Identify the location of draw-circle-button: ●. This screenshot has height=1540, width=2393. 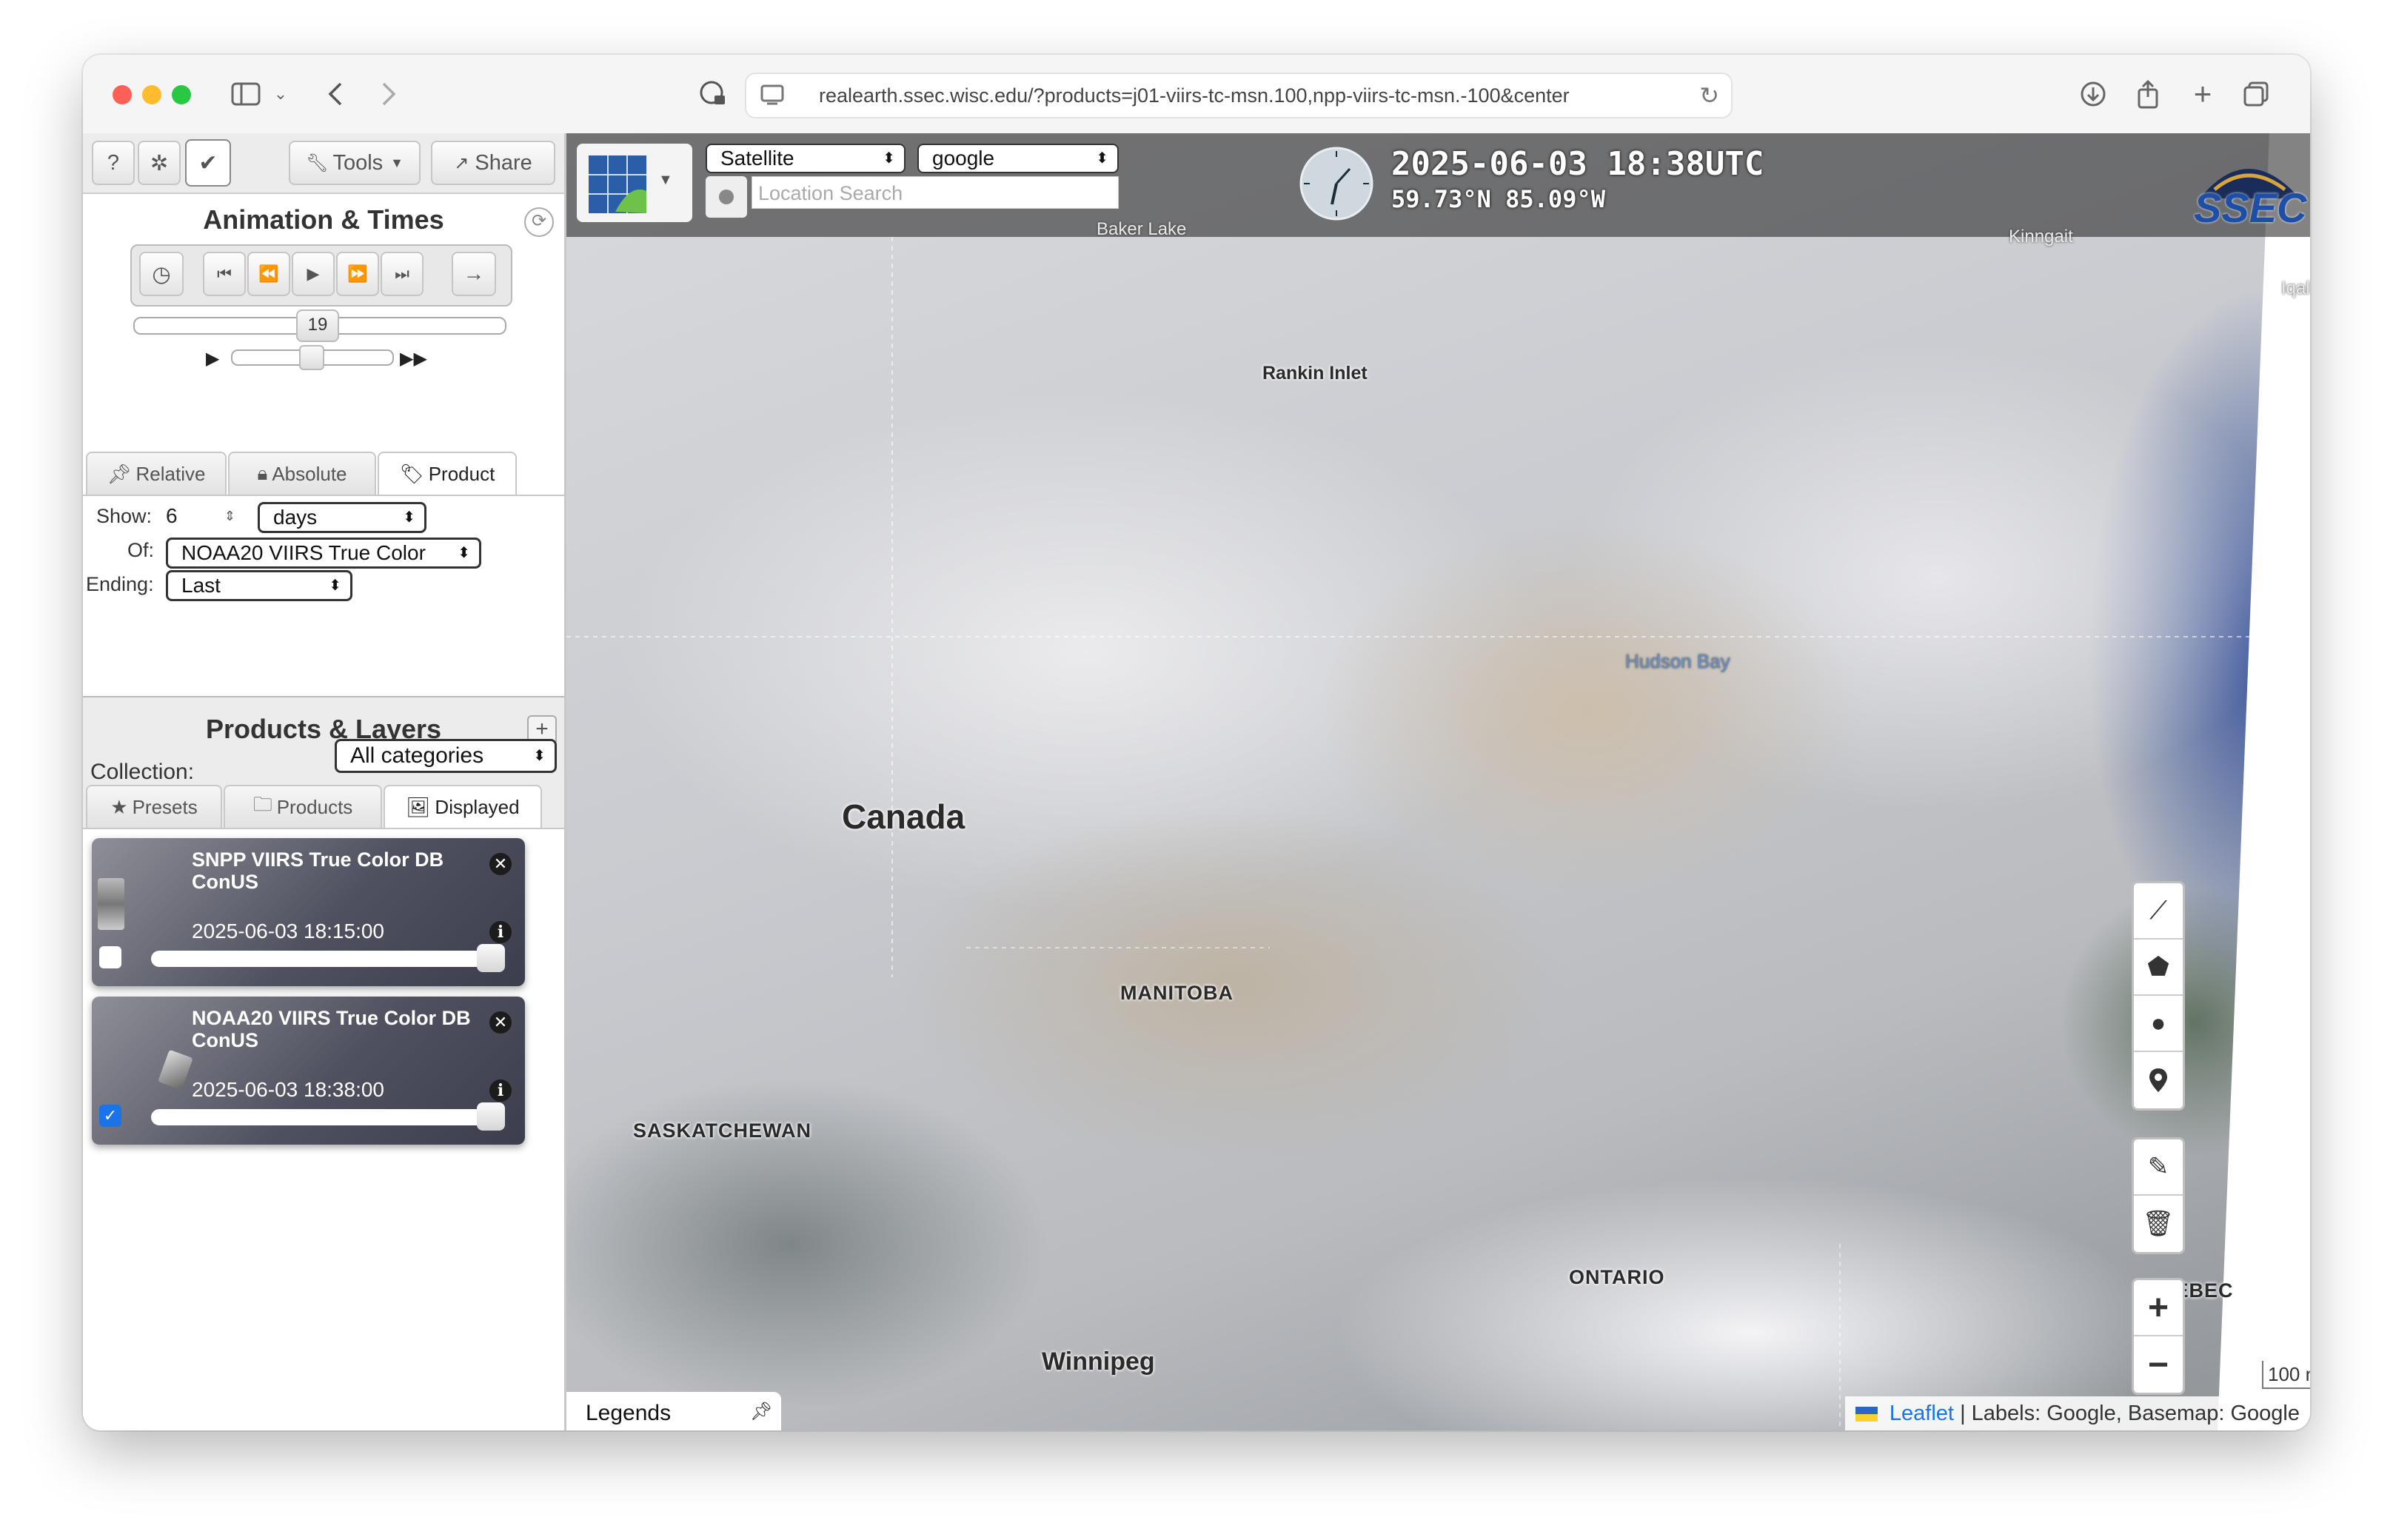
(2158, 1024).